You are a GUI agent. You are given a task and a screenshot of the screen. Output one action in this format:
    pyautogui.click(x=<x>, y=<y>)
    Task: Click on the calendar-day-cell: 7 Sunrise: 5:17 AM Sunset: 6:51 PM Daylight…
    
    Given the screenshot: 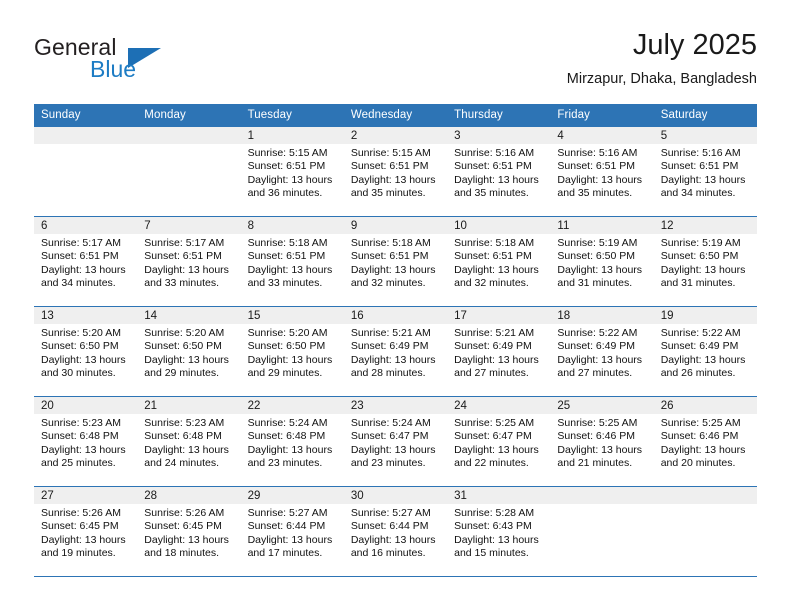 What is the action you would take?
    pyautogui.click(x=189, y=261)
    